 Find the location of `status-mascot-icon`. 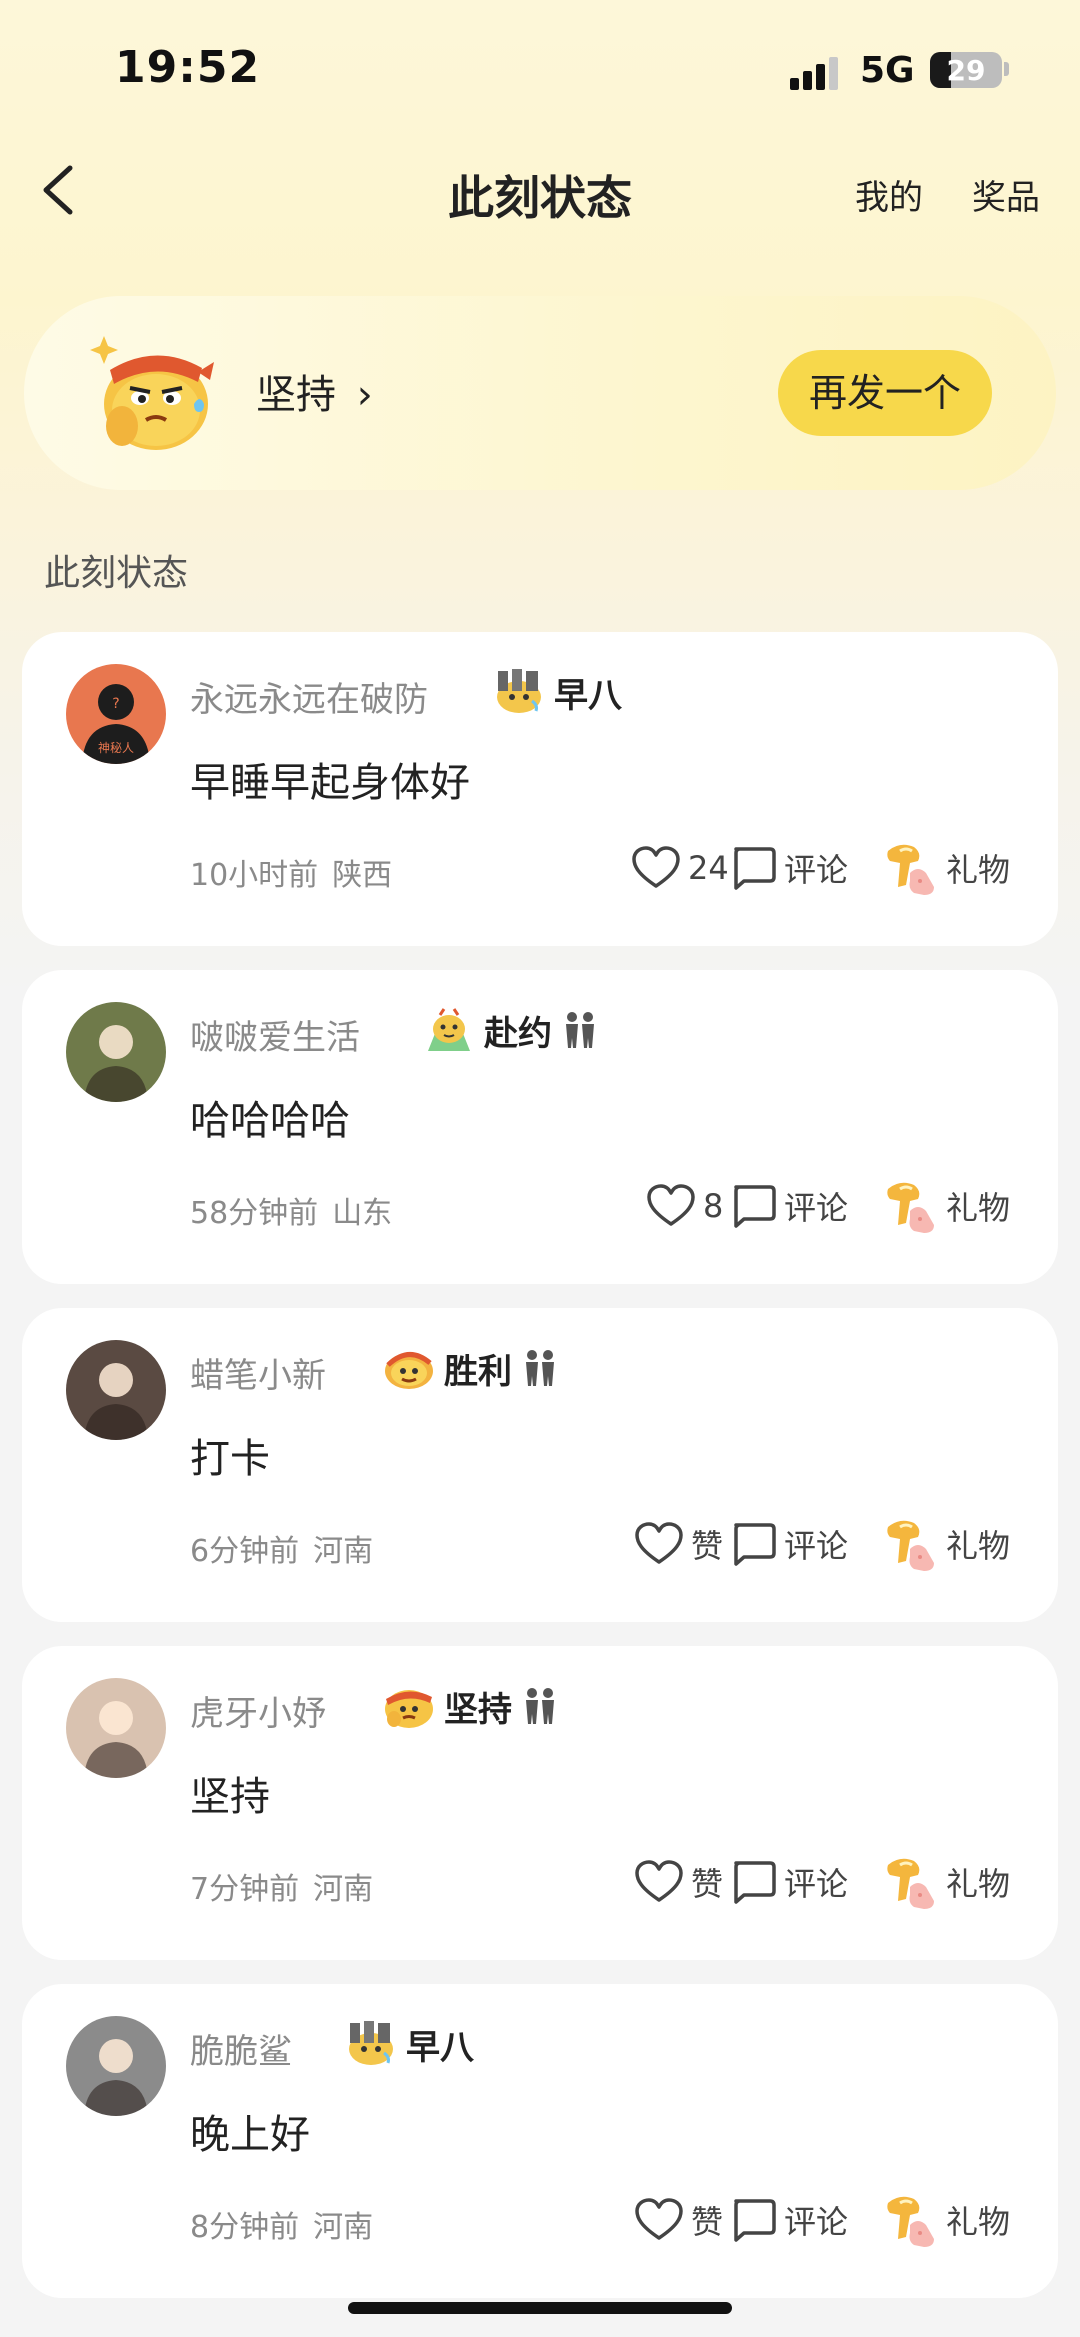

status-mascot-icon is located at coordinates (152, 393).